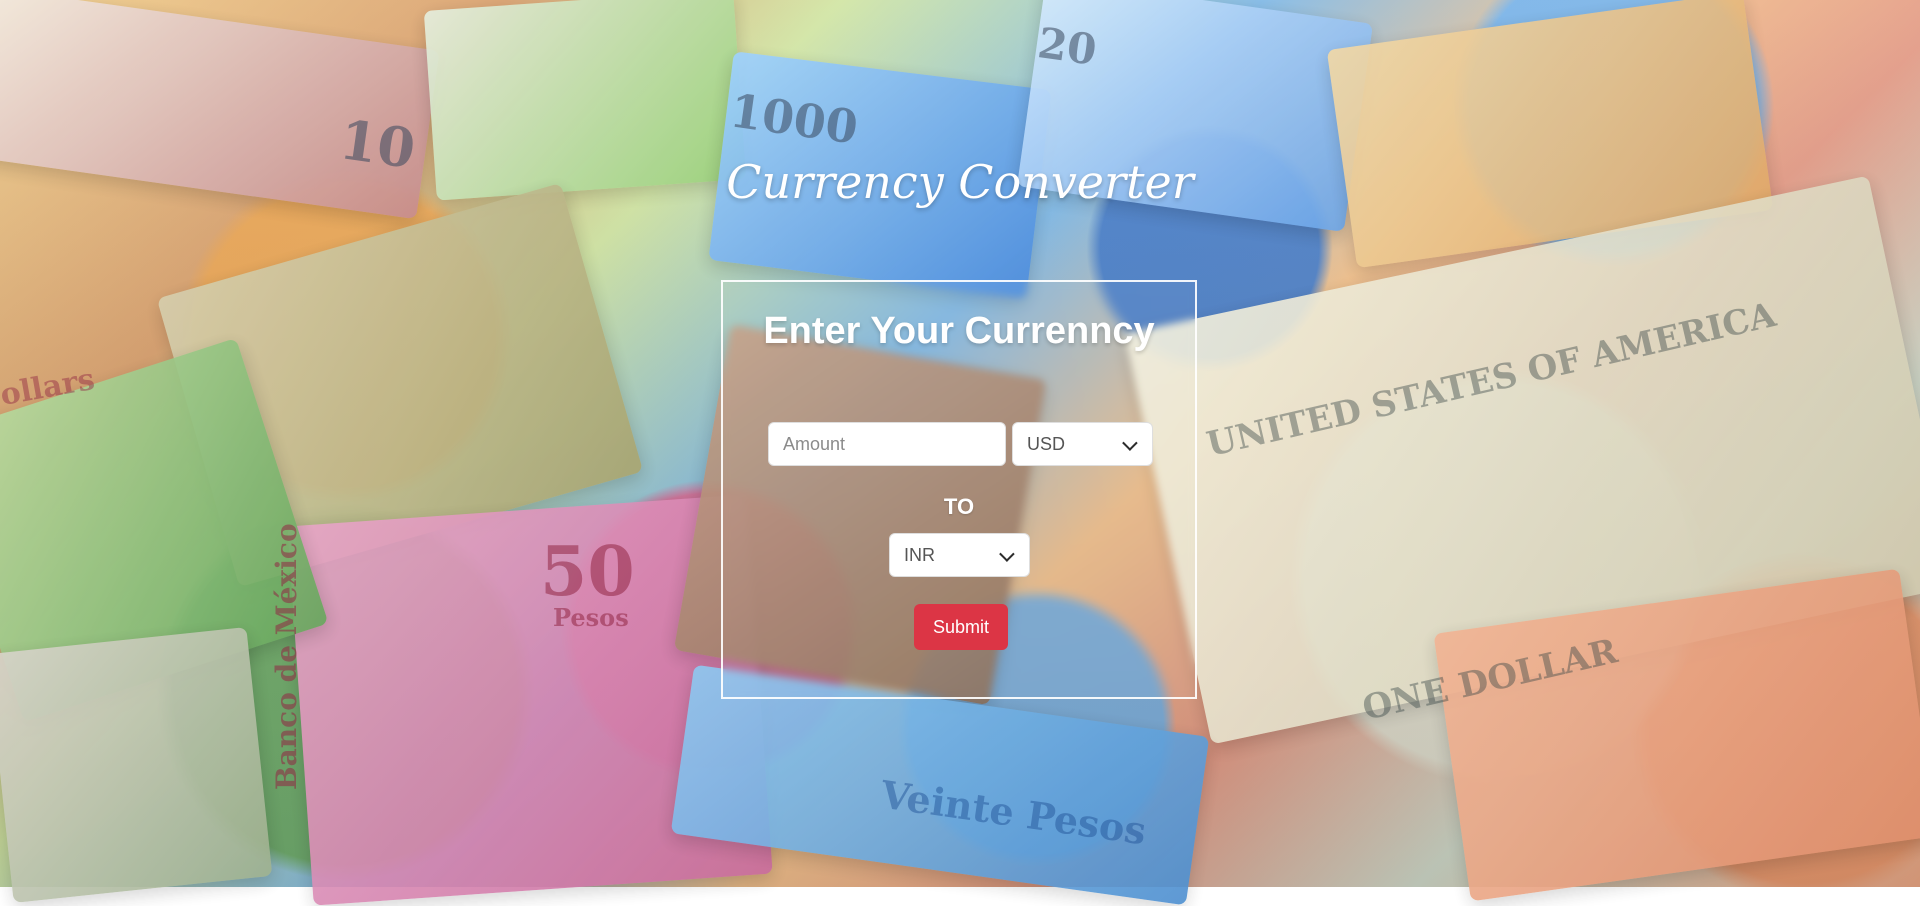  I want to click on background-banknote-text: 50, so click(587, 572).